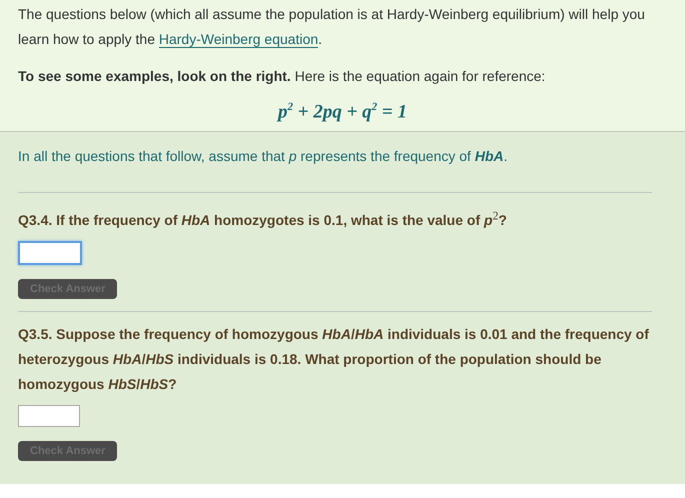  Describe the element at coordinates (263, 156) in the screenshot. I see `assumption-note: In all the questions that follow, assume that p represents the frequency of HbA.` at that location.